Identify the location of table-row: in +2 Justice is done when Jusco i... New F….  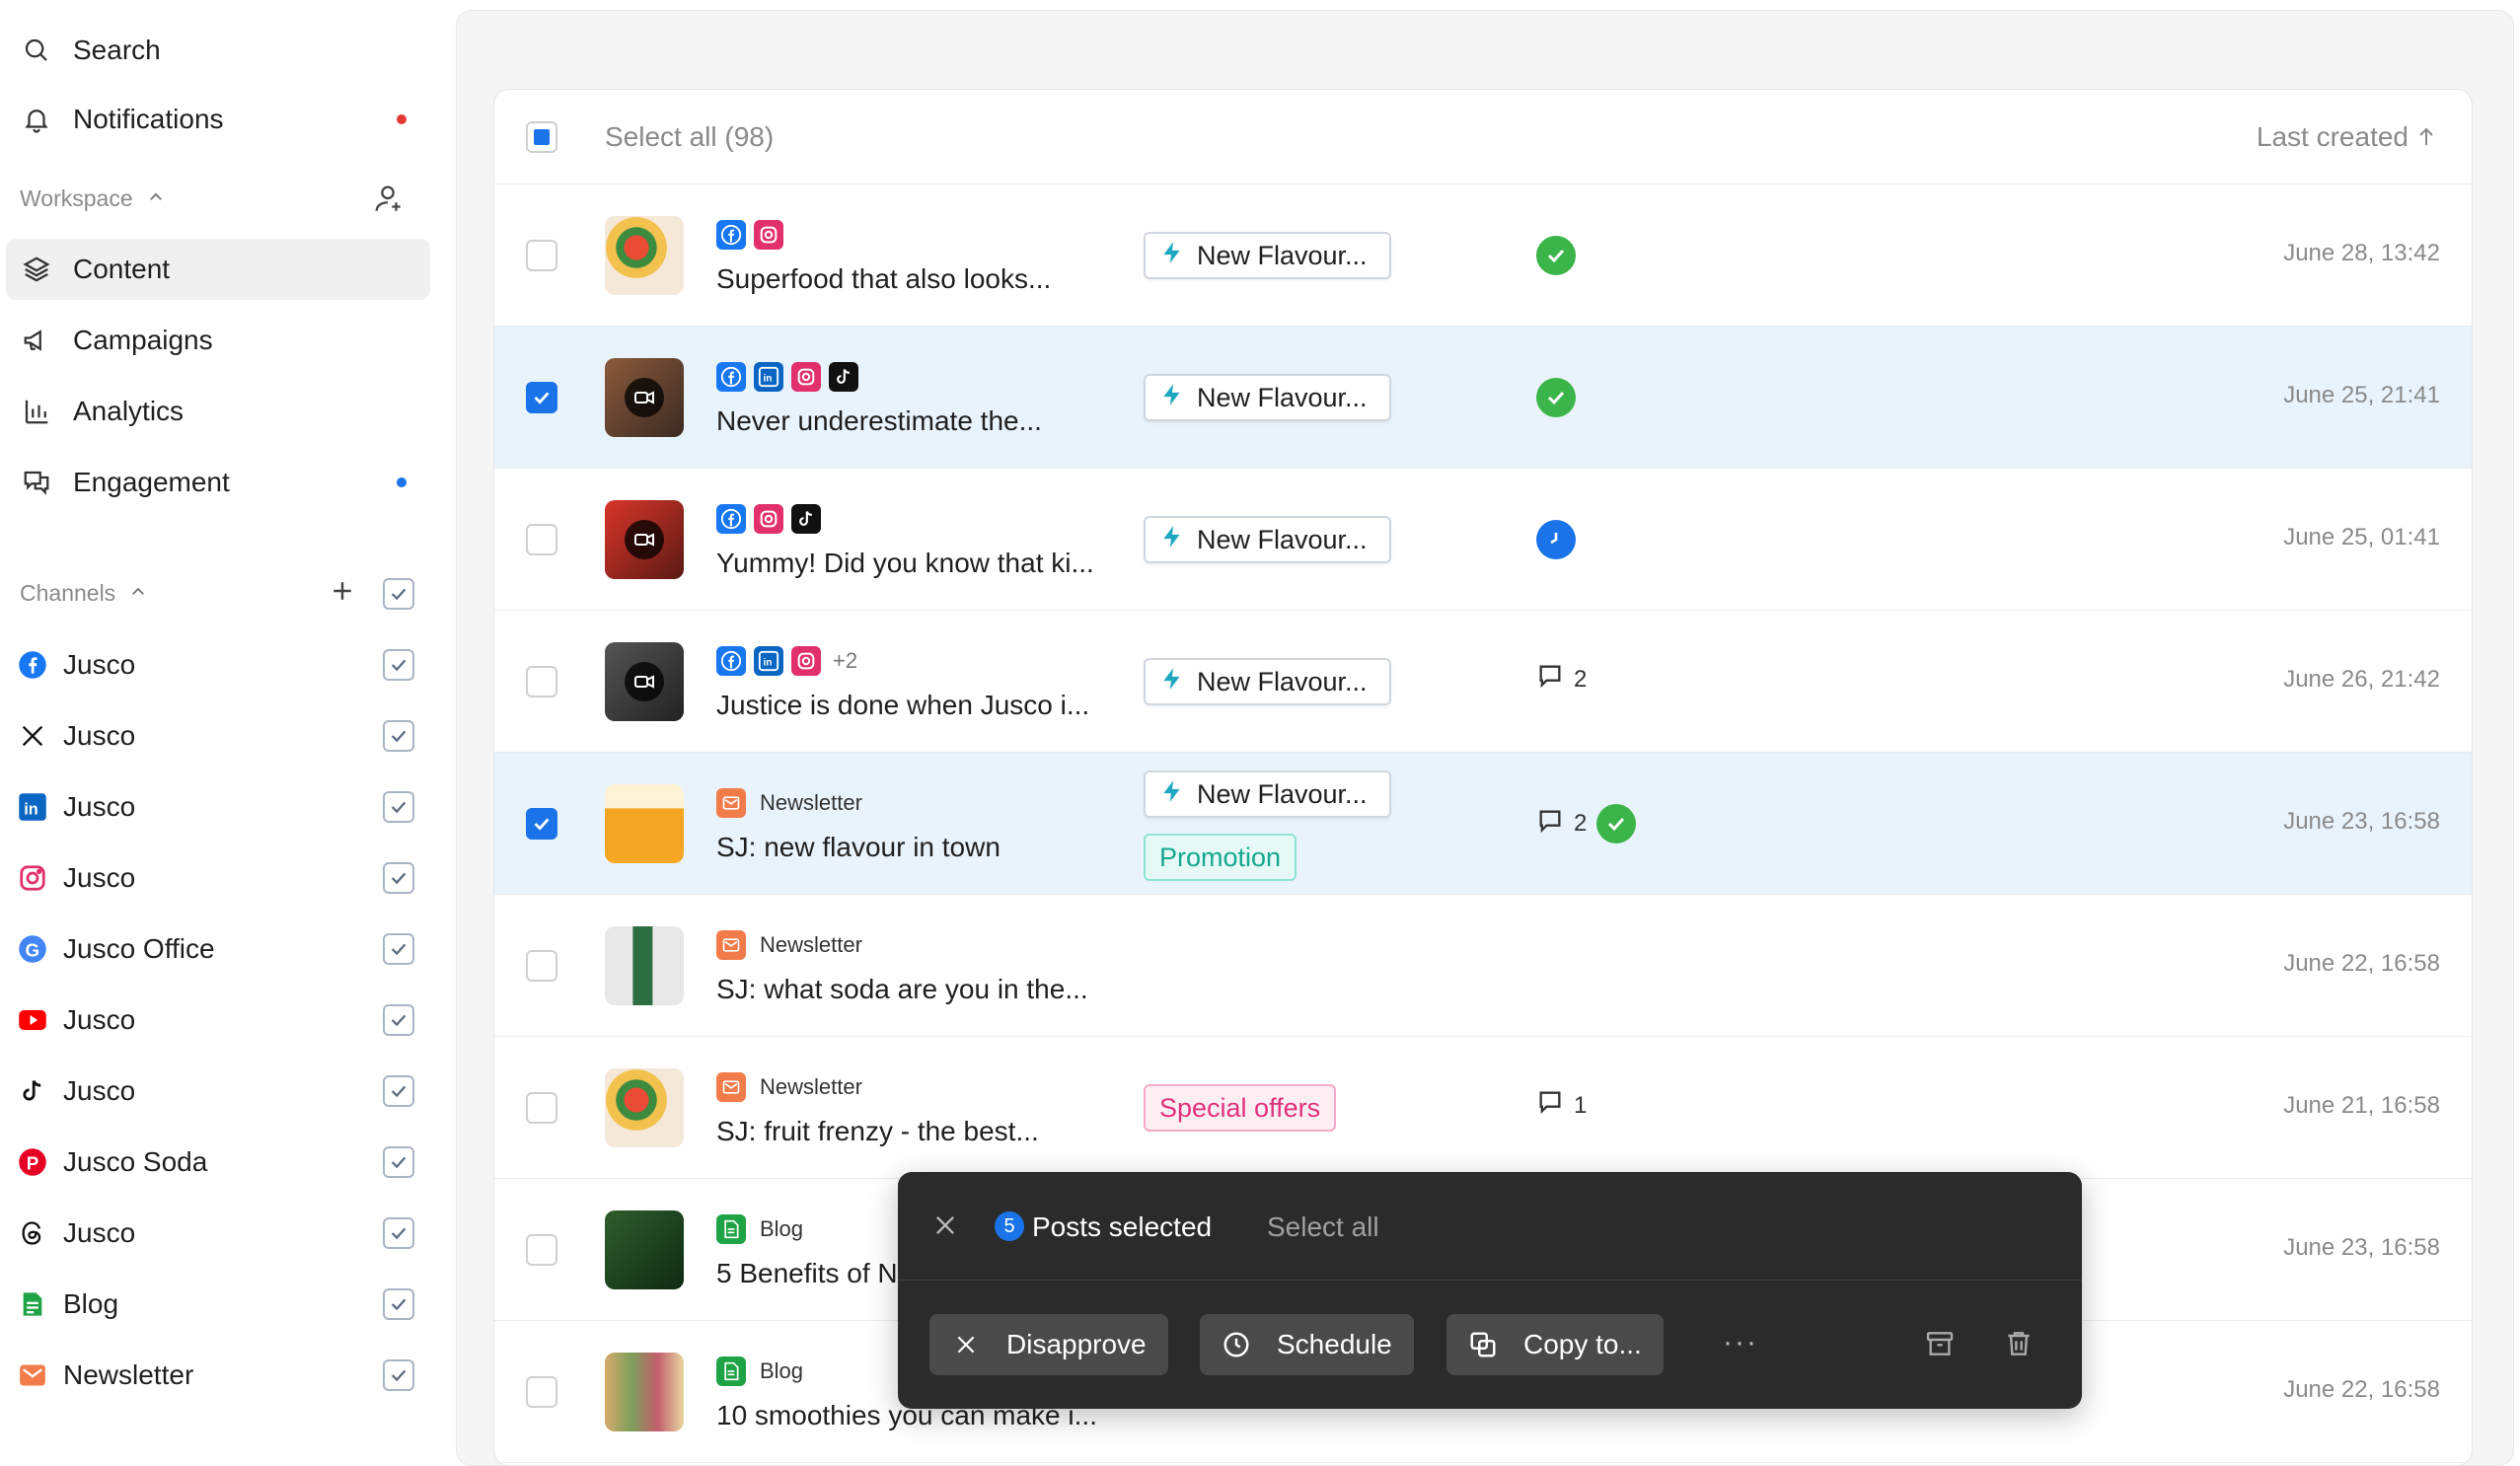
(1483, 682).